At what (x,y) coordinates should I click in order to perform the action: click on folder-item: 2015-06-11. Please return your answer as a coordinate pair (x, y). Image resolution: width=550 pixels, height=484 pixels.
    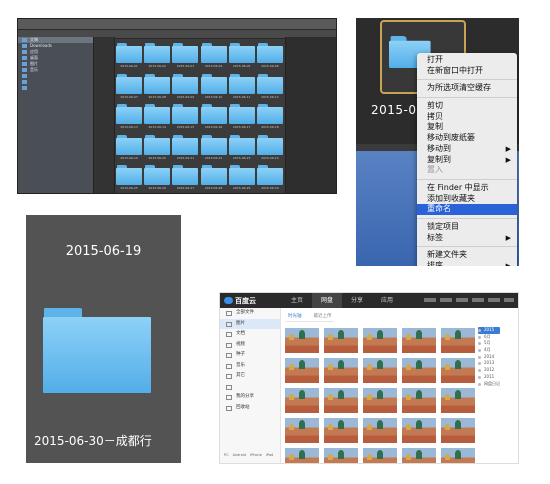
    Looking at the image, I should click on (242, 87).